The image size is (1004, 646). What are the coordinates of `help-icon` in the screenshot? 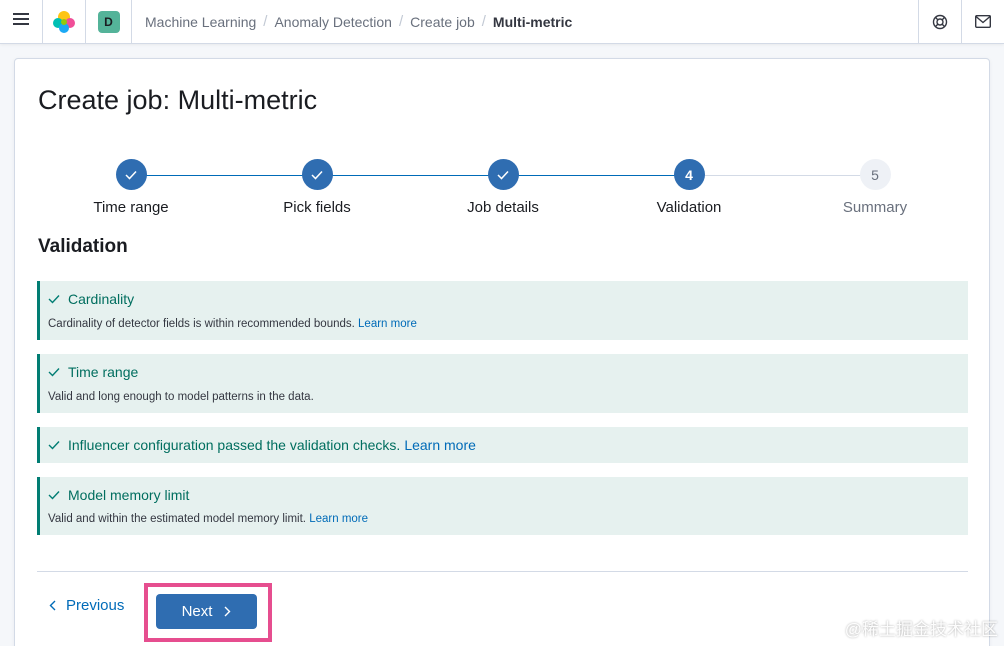 It's located at (940, 21).